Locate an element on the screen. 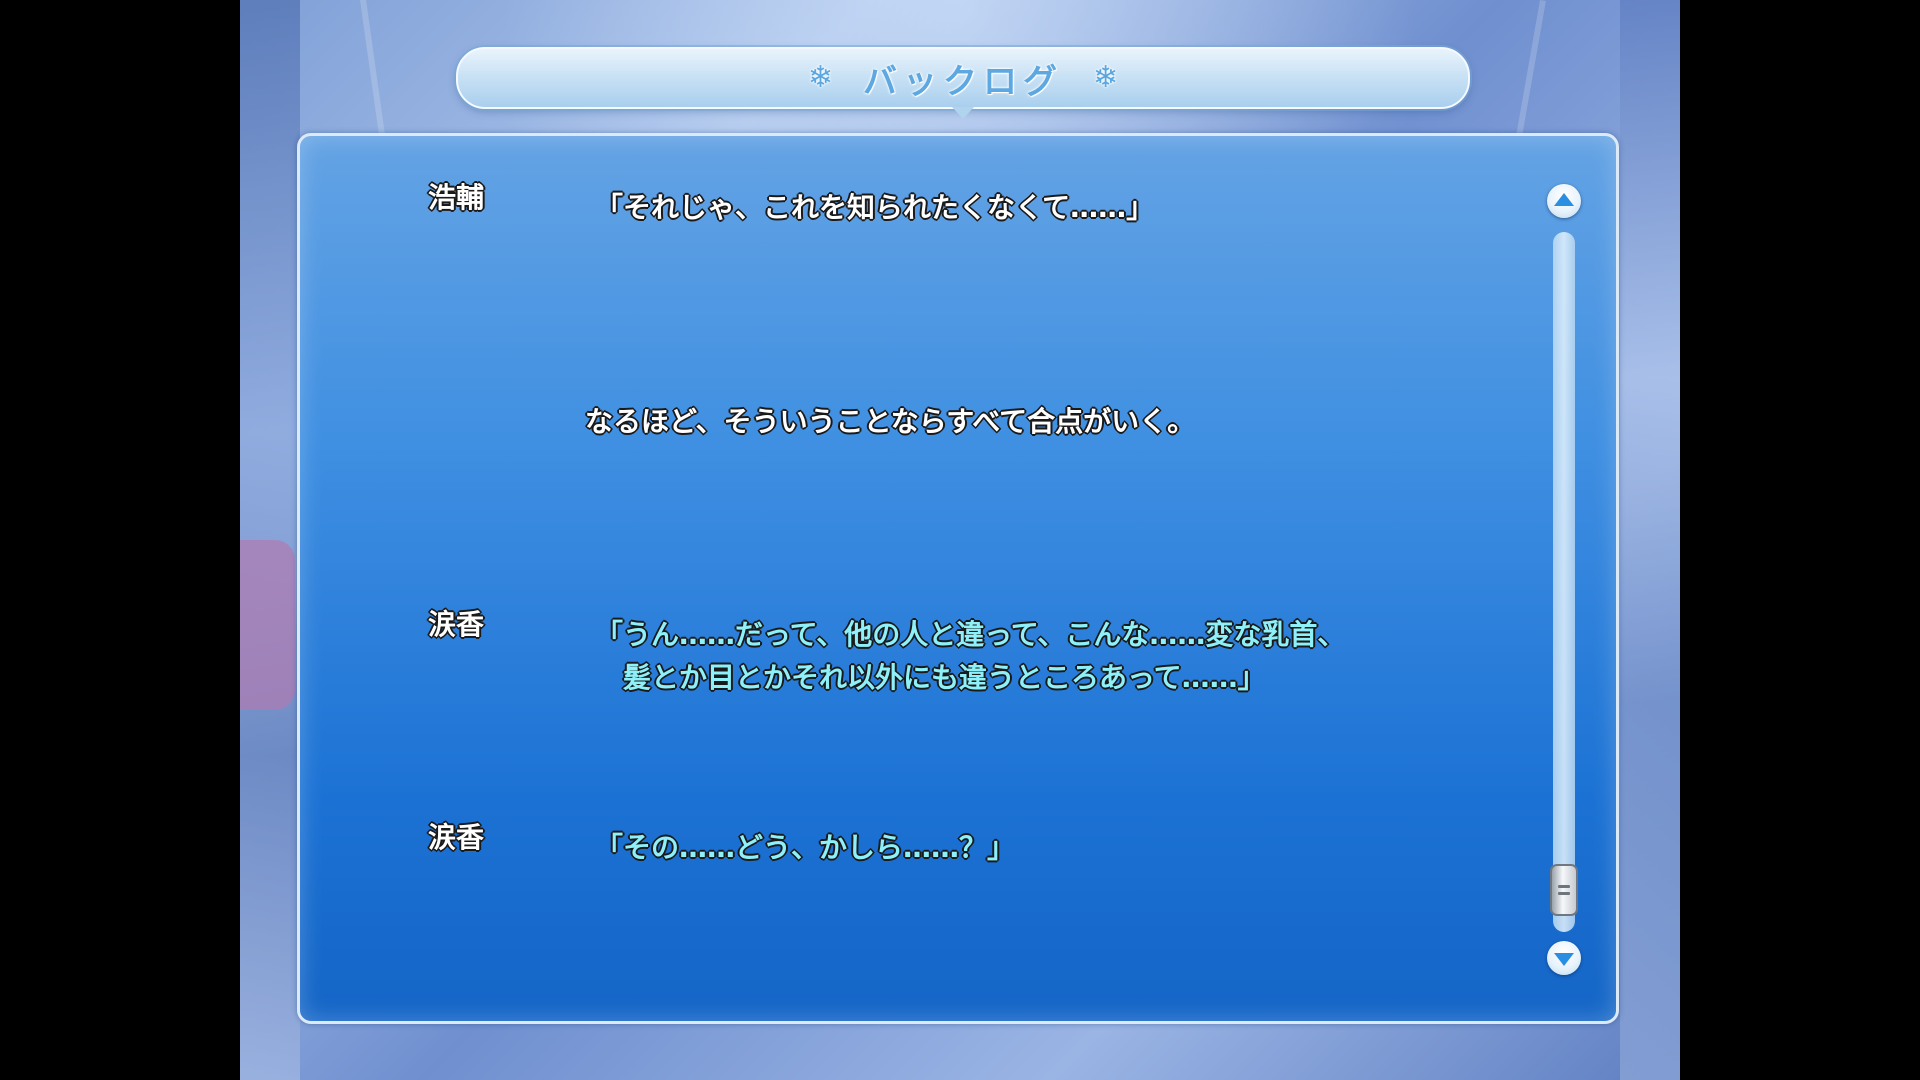 The width and height of the screenshot is (1920, 1080). background-pink-ornament is located at coordinates (267, 625).